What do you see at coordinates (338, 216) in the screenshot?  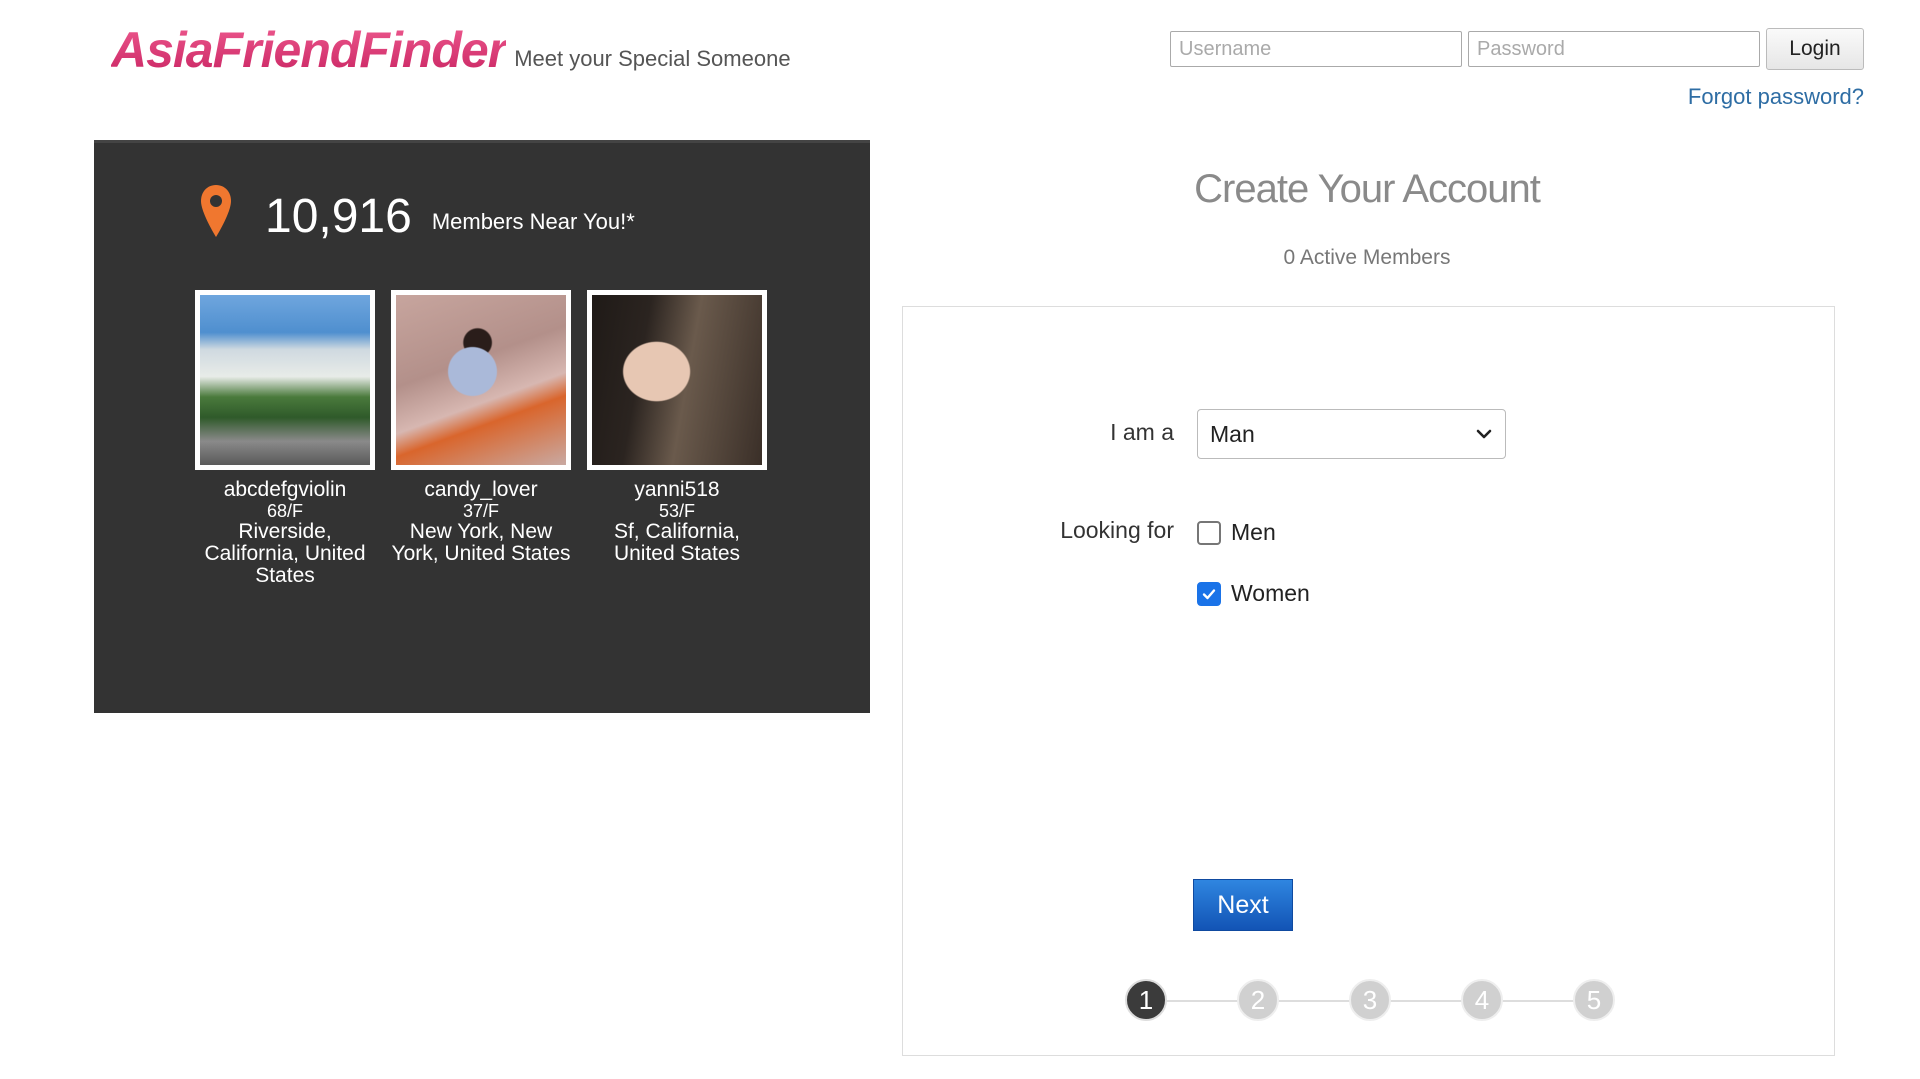 I see `members-count: 10,916` at bounding box center [338, 216].